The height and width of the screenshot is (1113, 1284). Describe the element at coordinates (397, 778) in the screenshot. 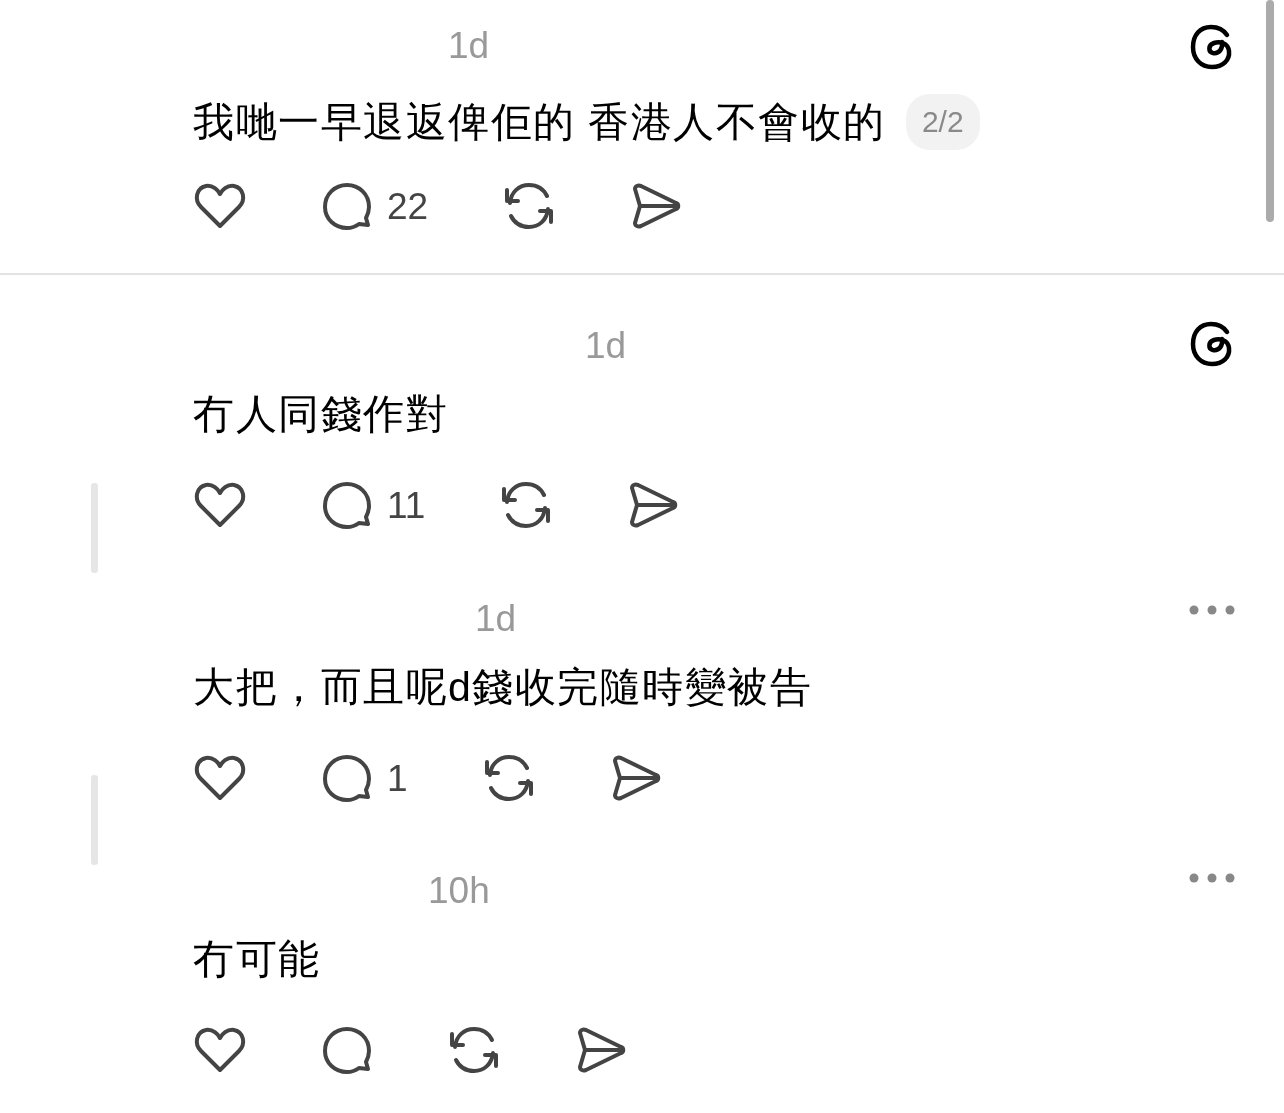

I see `comment-count: 1` at that location.